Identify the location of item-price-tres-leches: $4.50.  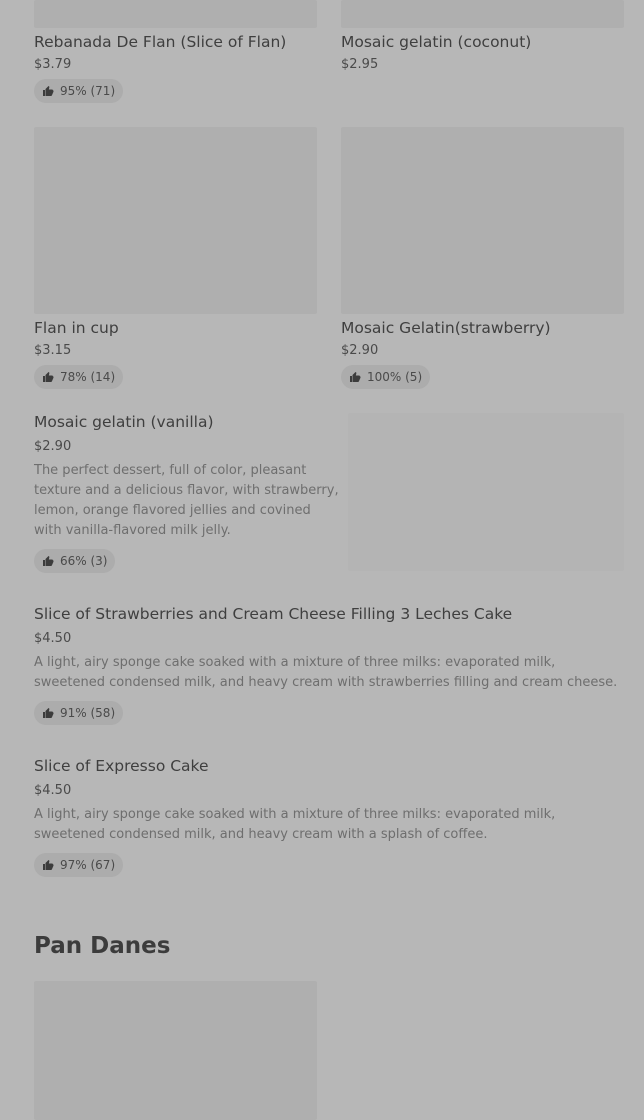
(53, 638).